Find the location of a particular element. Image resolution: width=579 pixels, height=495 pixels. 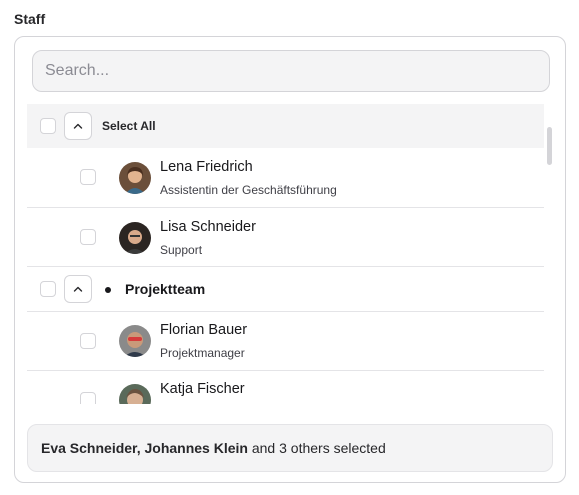

item-name: Lena Friedrich is located at coordinates (206, 167).